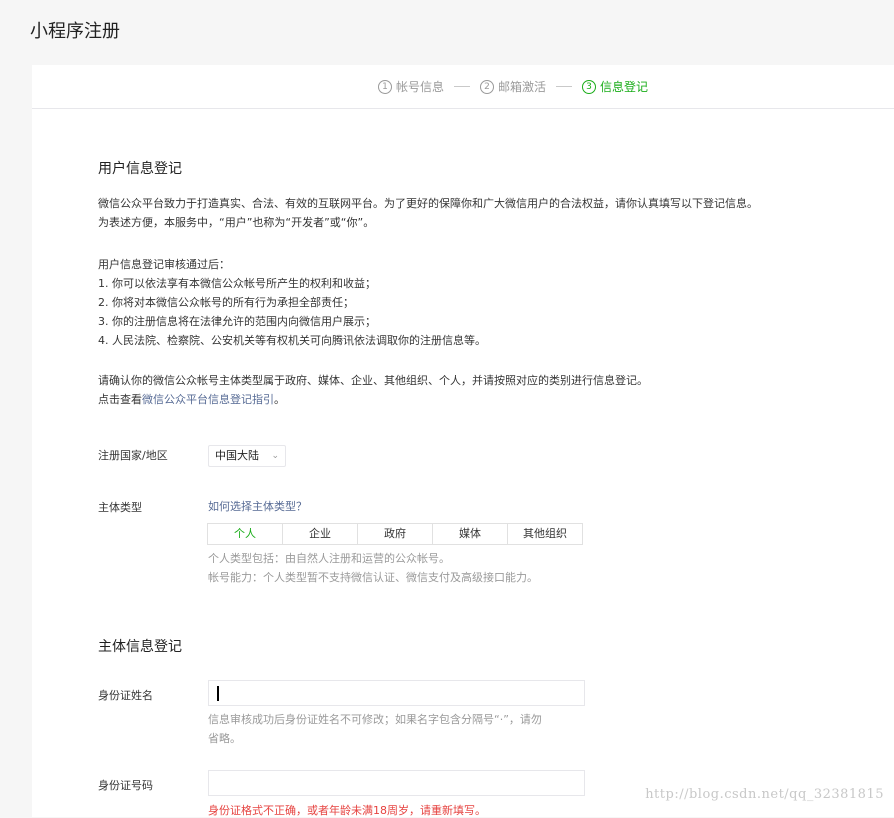 The image size is (894, 818). What do you see at coordinates (237, 321) in the screenshot?
I see `list-item: 3. 你的注册信息将在法律允许的范围内向微信用户展示；` at bounding box center [237, 321].